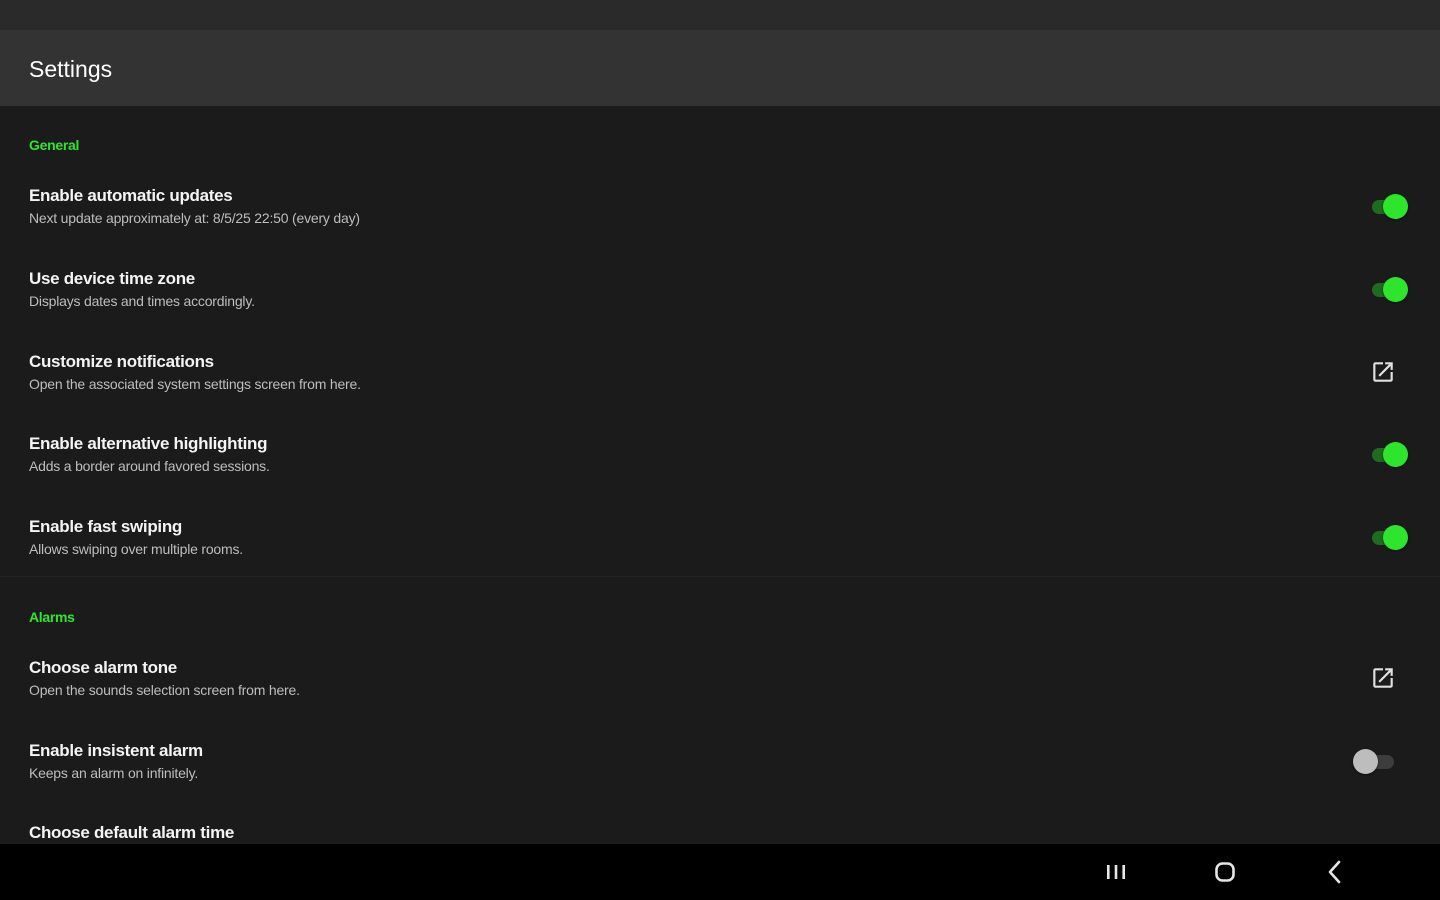  I want to click on recent-apps-icon, so click(1116, 872).